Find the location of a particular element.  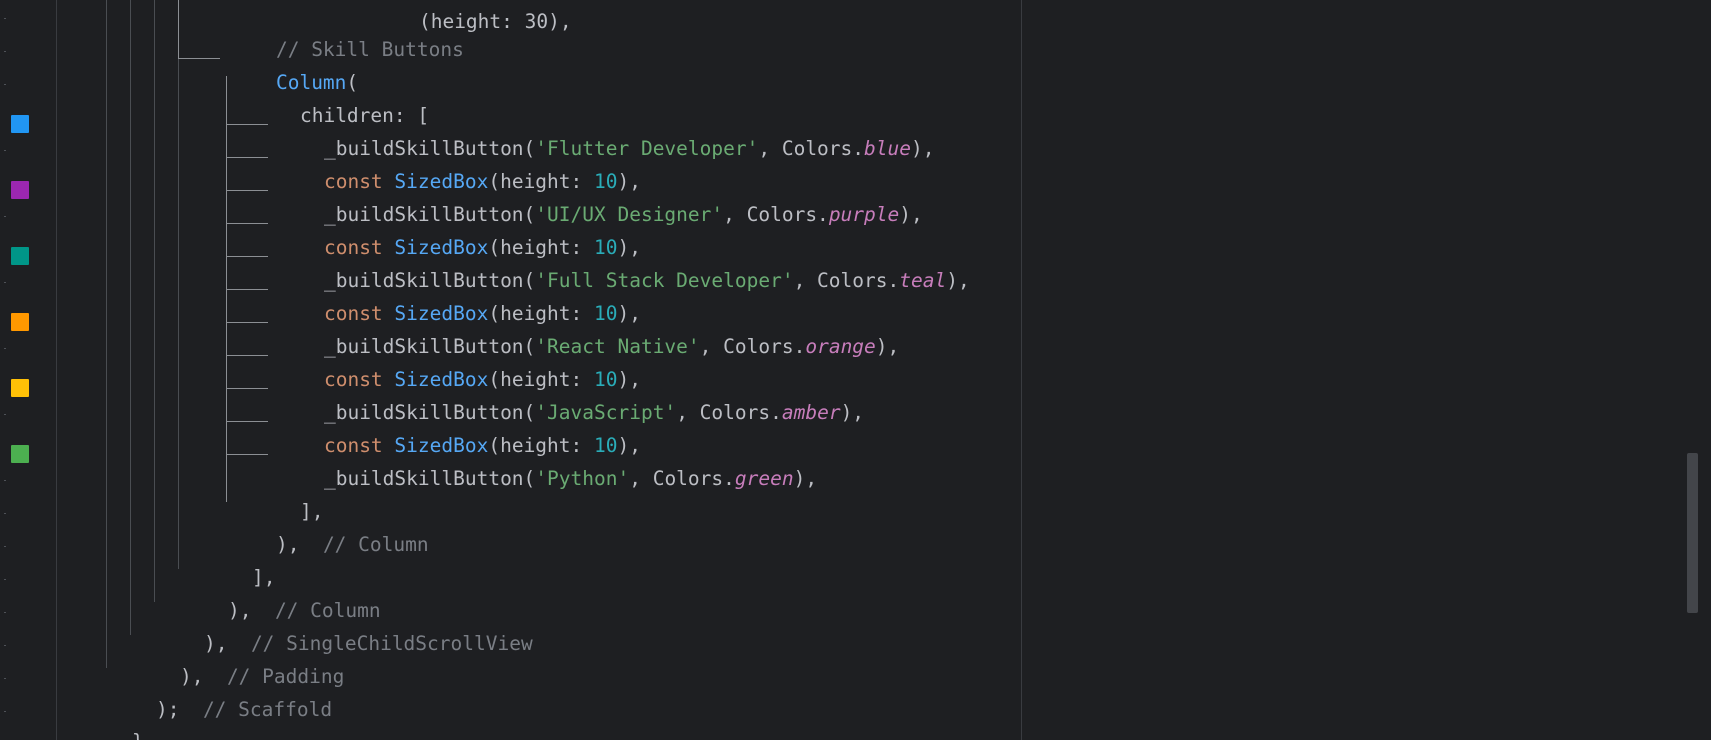

code-line: ), // Padding is located at coordinates (238, 664).